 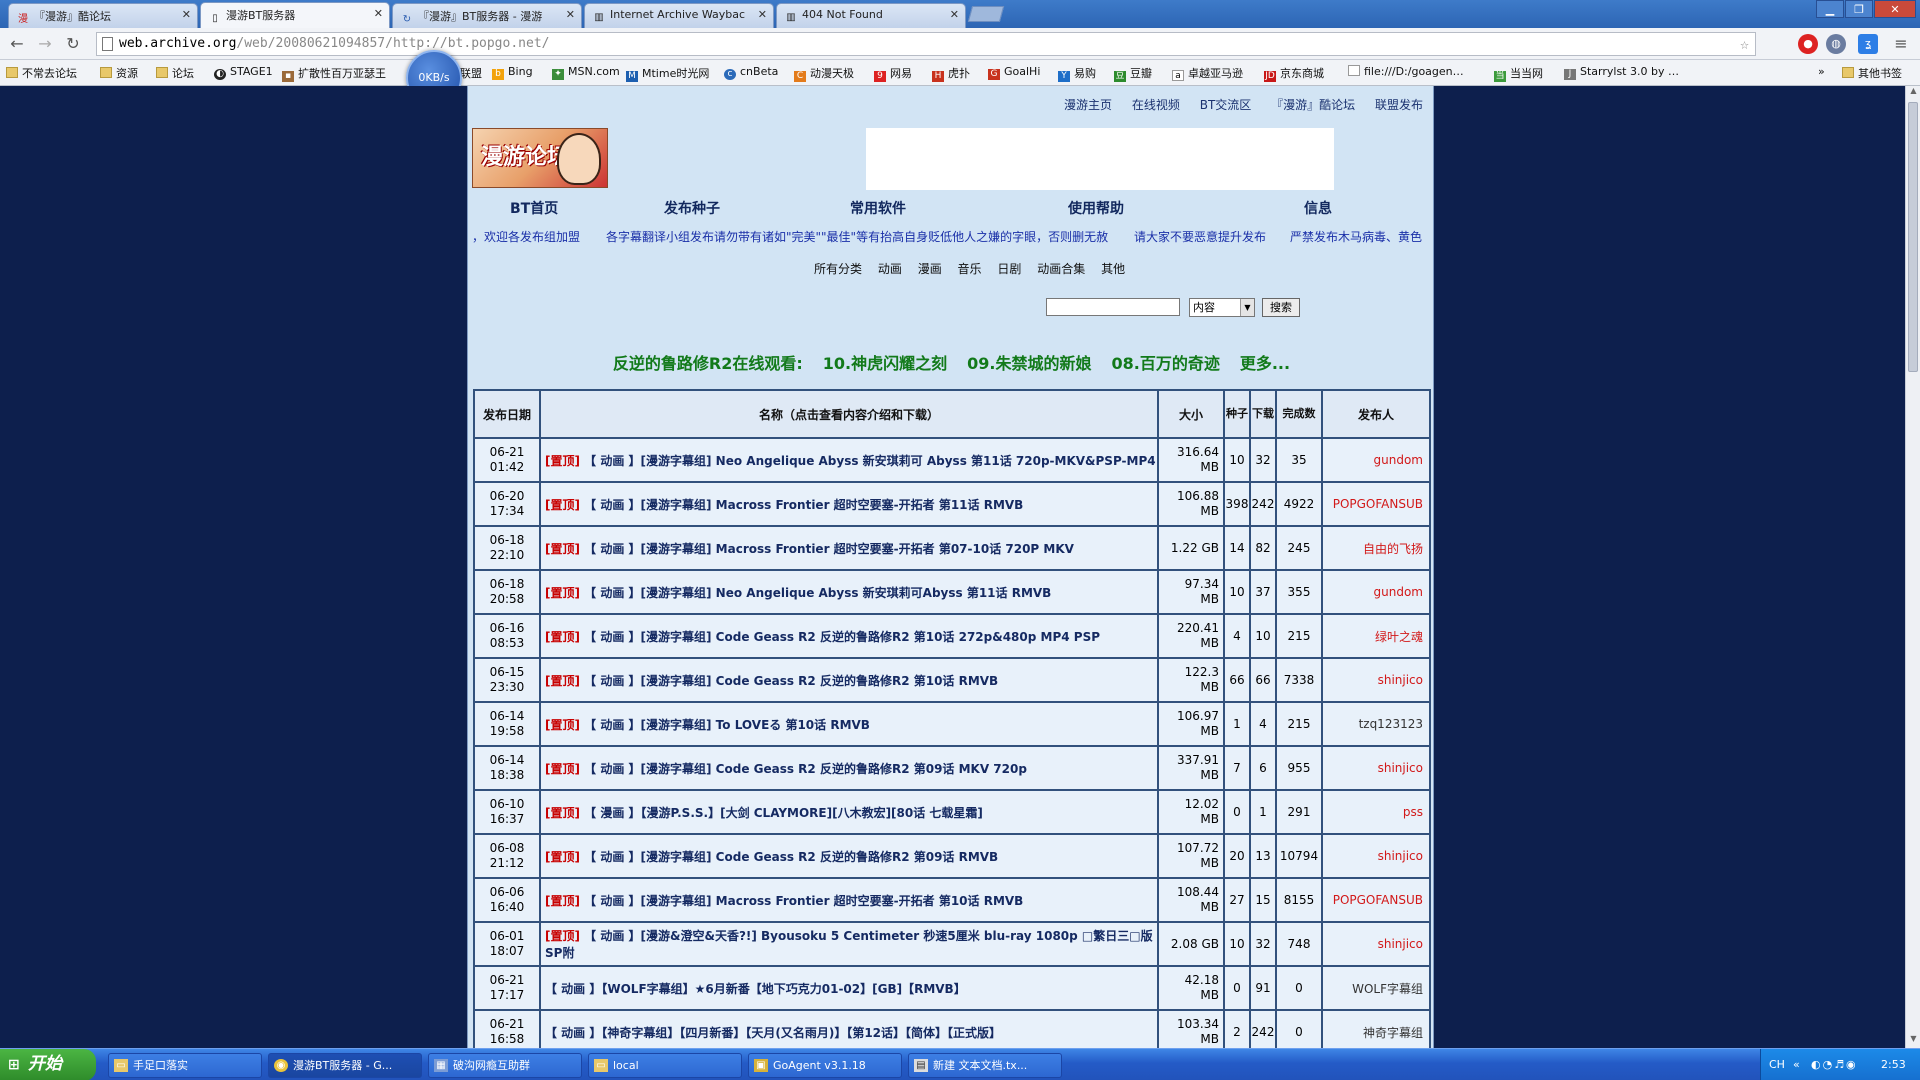 I want to click on taskbar-task: ▭ 手足口落实, so click(x=185, y=1065).